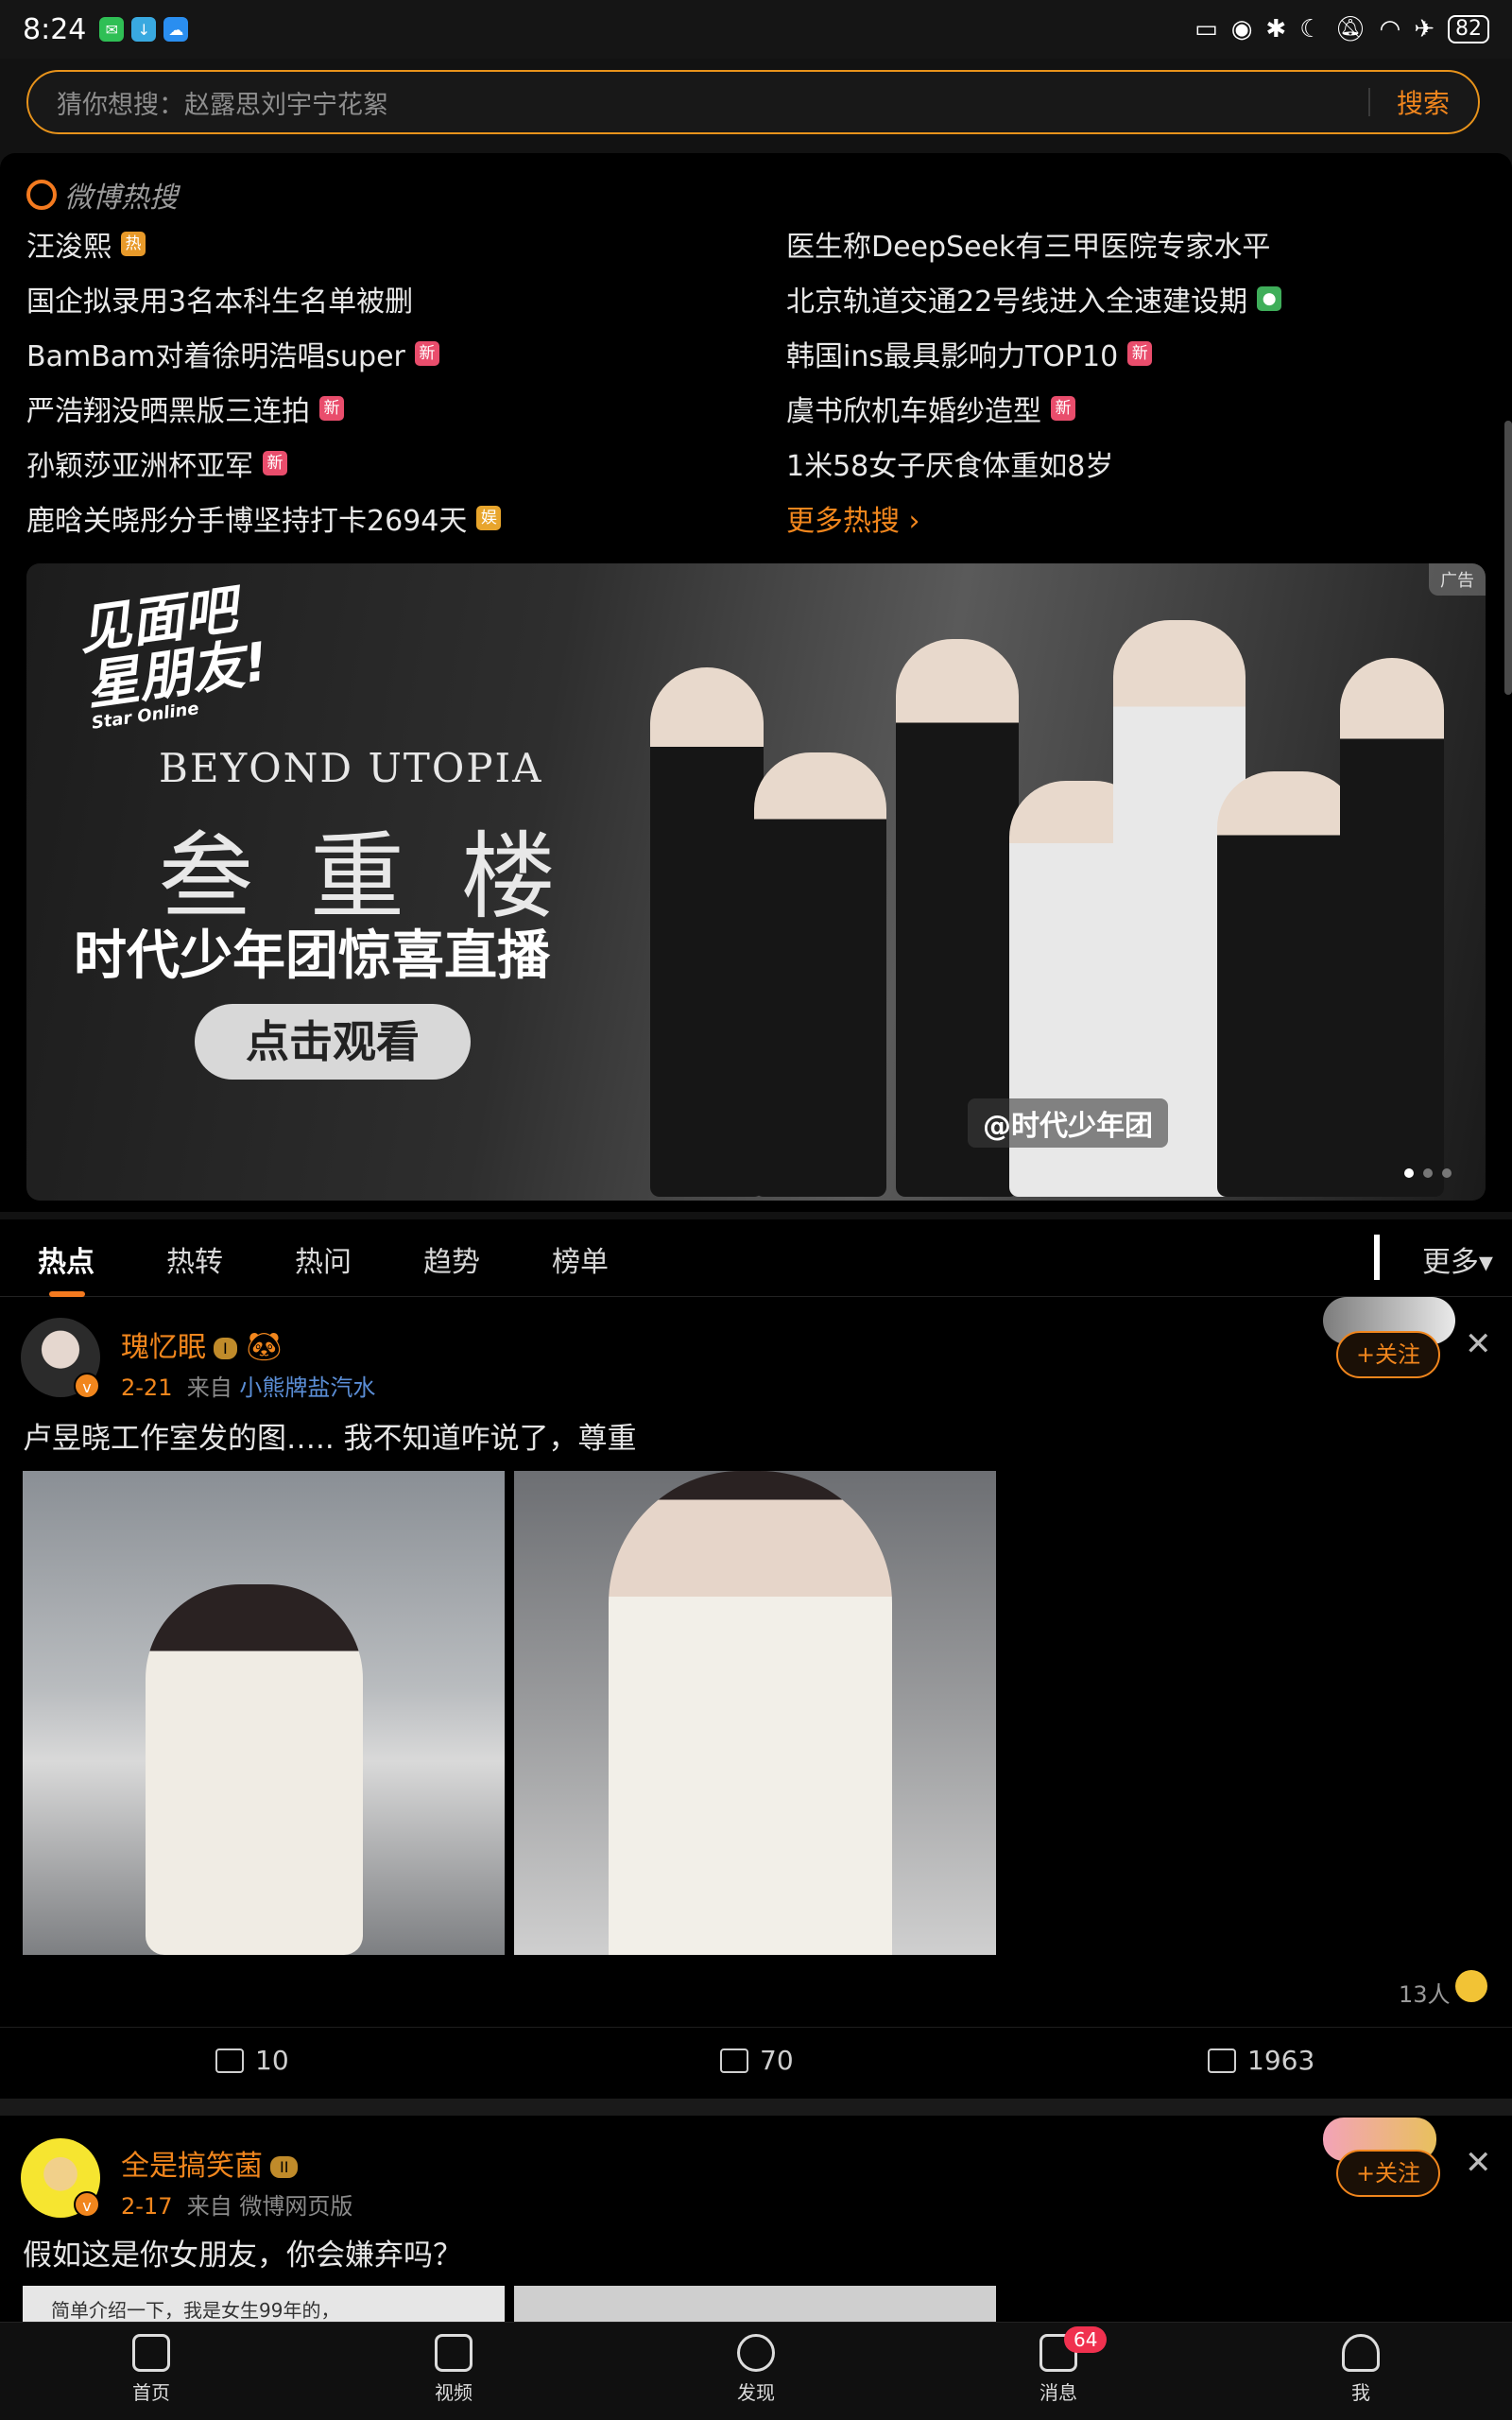  Describe the element at coordinates (307, 1388) in the screenshot. I see `post-source: 小熊牌盐汽水` at that location.